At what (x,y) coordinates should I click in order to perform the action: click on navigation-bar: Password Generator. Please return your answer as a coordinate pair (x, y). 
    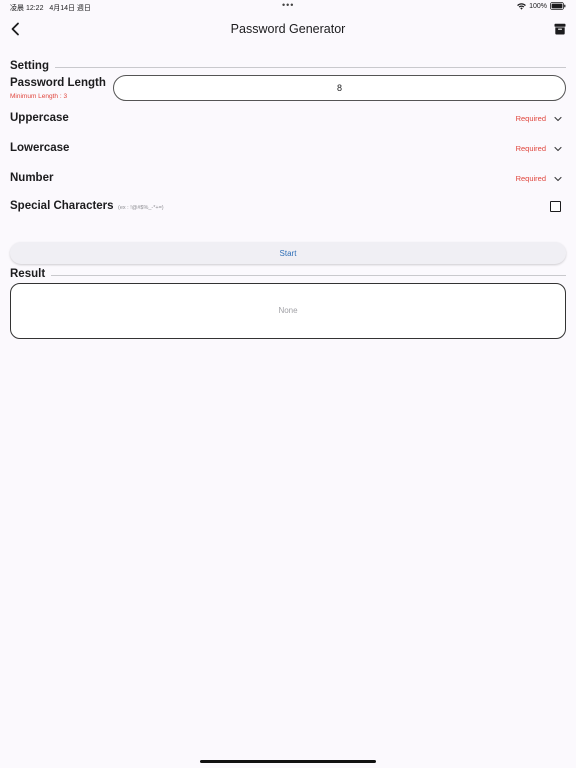
    Looking at the image, I should click on (288, 30).